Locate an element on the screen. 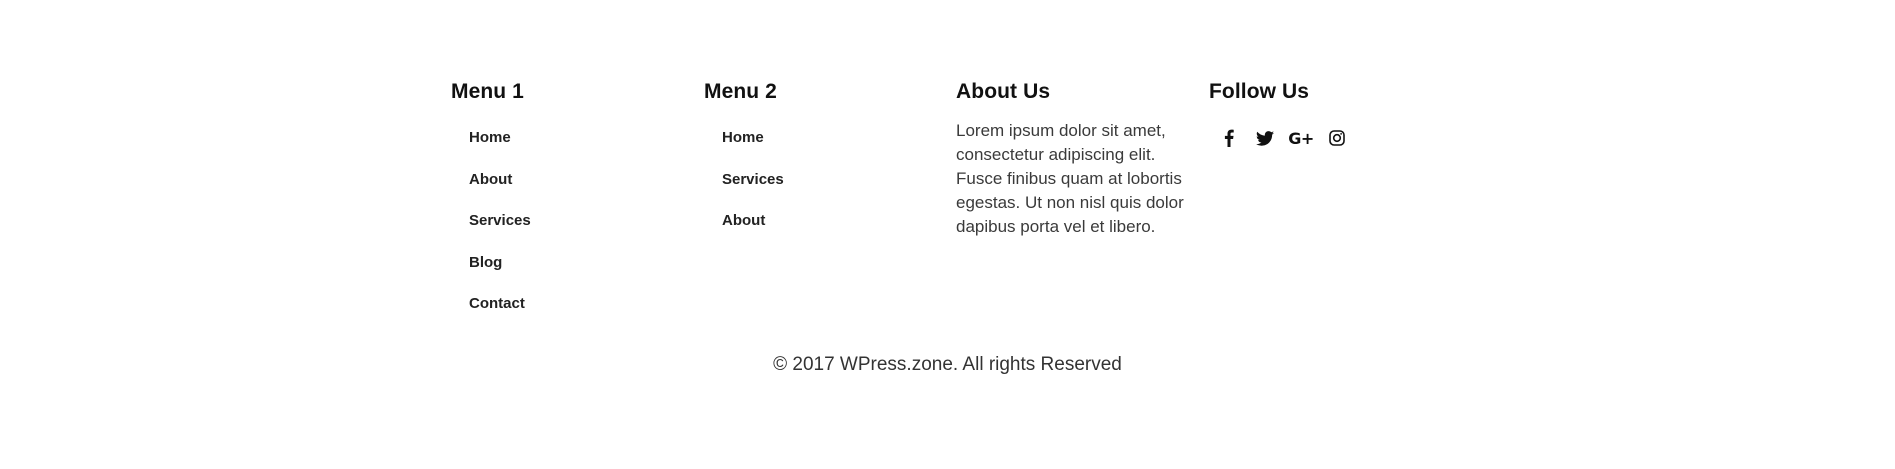 The height and width of the screenshot is (469, 1895). follow-column: Follow Us G+ is located at coordinates (1334, 113).